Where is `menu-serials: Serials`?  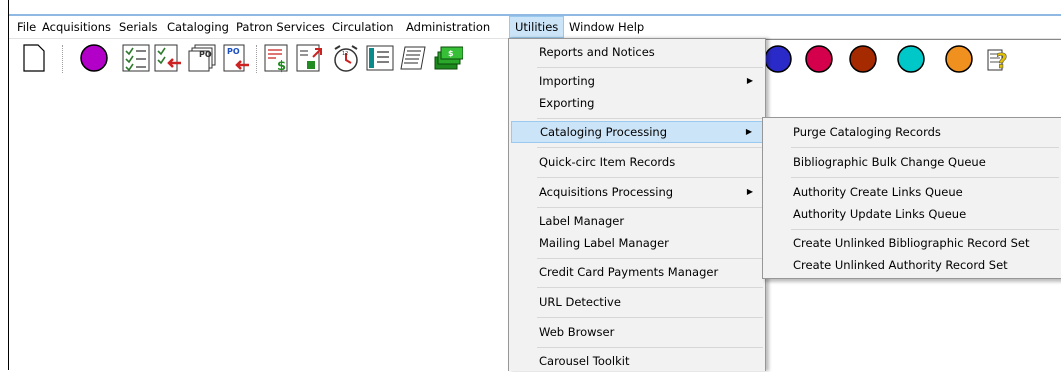
menu-serials: Serials is located at coordinates (138, 27).